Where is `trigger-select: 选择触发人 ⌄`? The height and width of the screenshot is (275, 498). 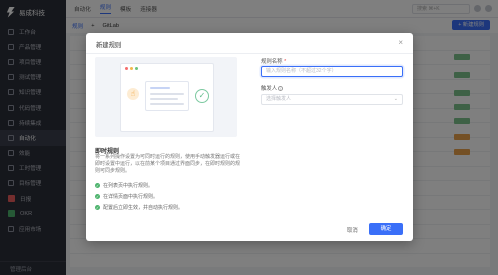 trigger-select: 选择触发人 ⌄ is located at coordinates (332, 99).